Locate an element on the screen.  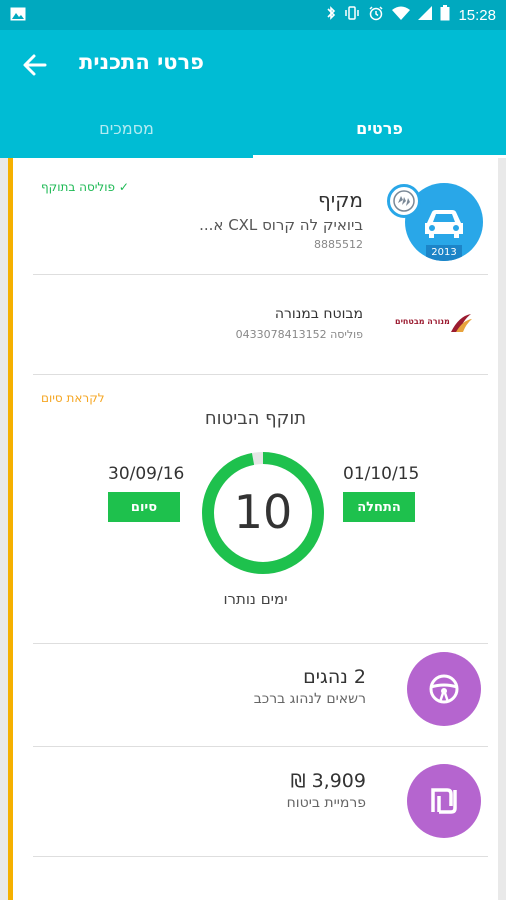
end-badge: סיום is located at coordinates (144, 507).